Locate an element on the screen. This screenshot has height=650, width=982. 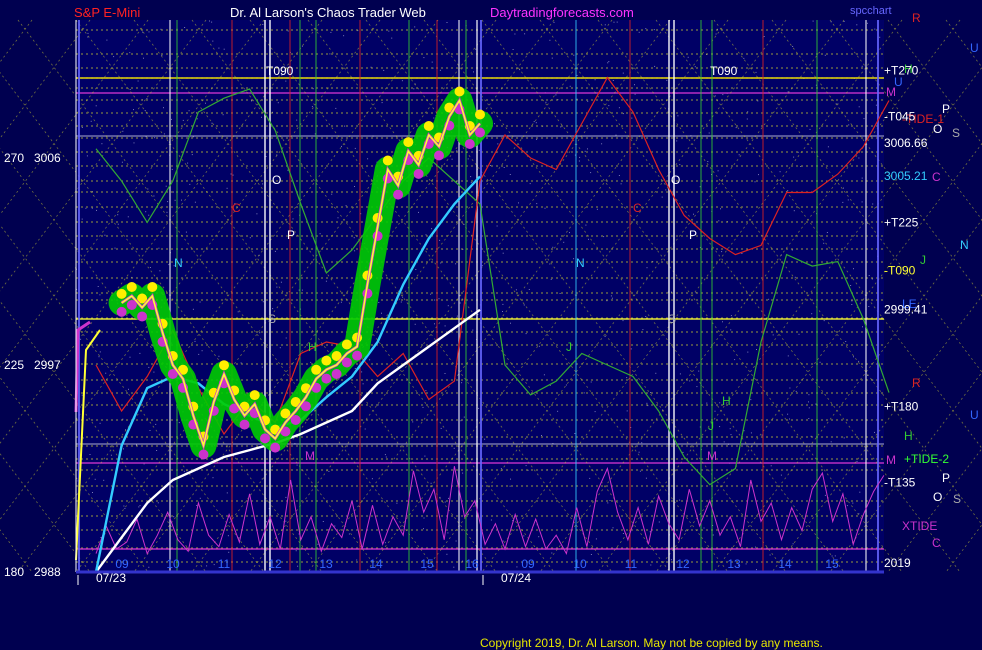
plot-label: J is located at coordinates (569, 347).